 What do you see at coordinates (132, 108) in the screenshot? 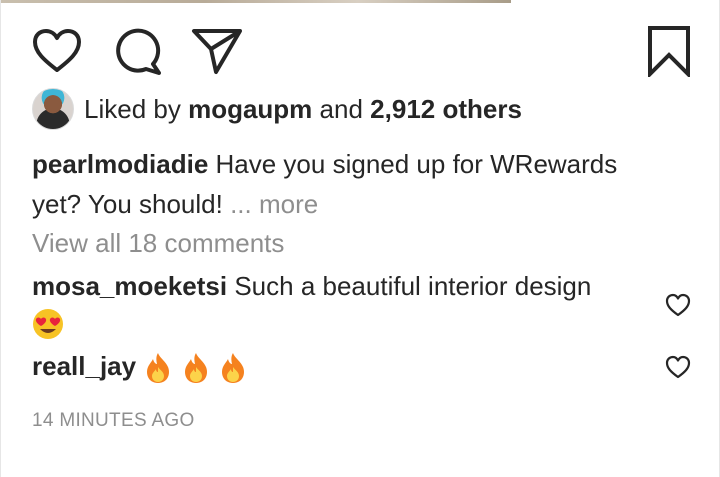
I see `likes-prefix: Liked by` at bounding box center [132, 108].